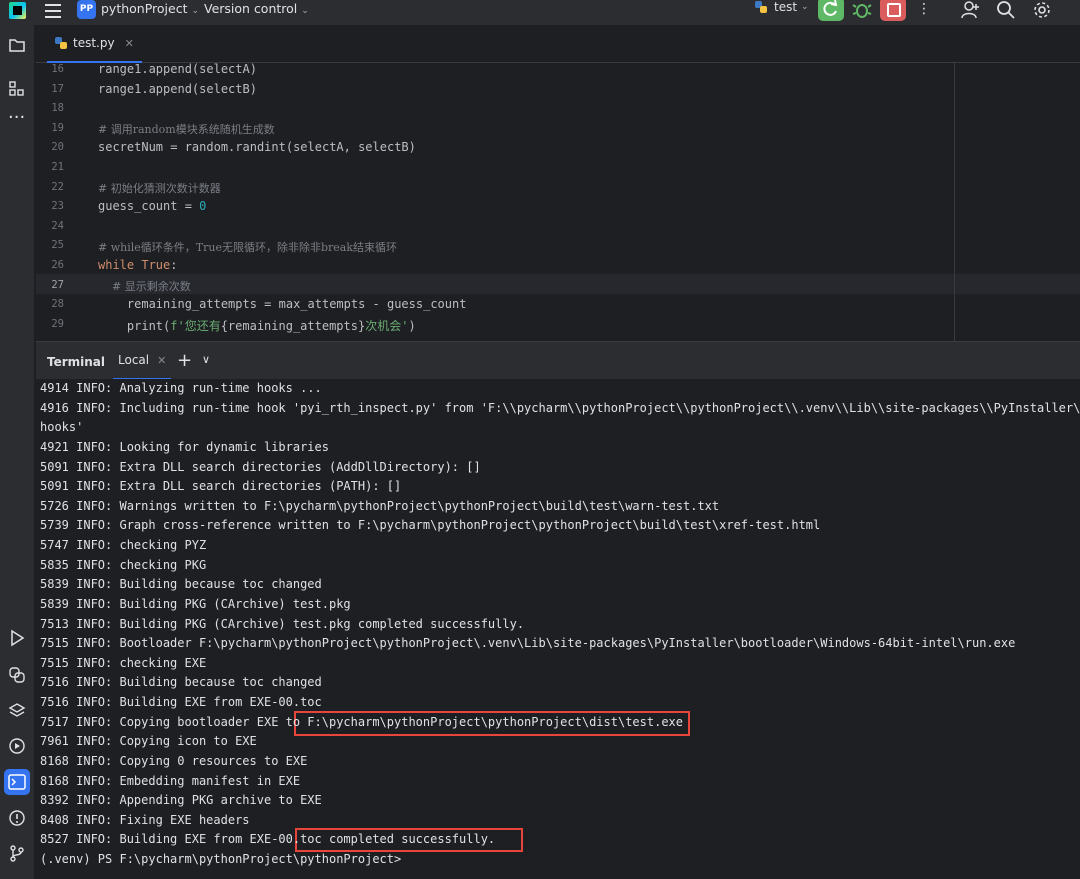 The width and height of the screenshot is (1080, 879). I want to click on terminal-line: 8392 INFO: Appending PKG archive to EXE, so click(181, 800).